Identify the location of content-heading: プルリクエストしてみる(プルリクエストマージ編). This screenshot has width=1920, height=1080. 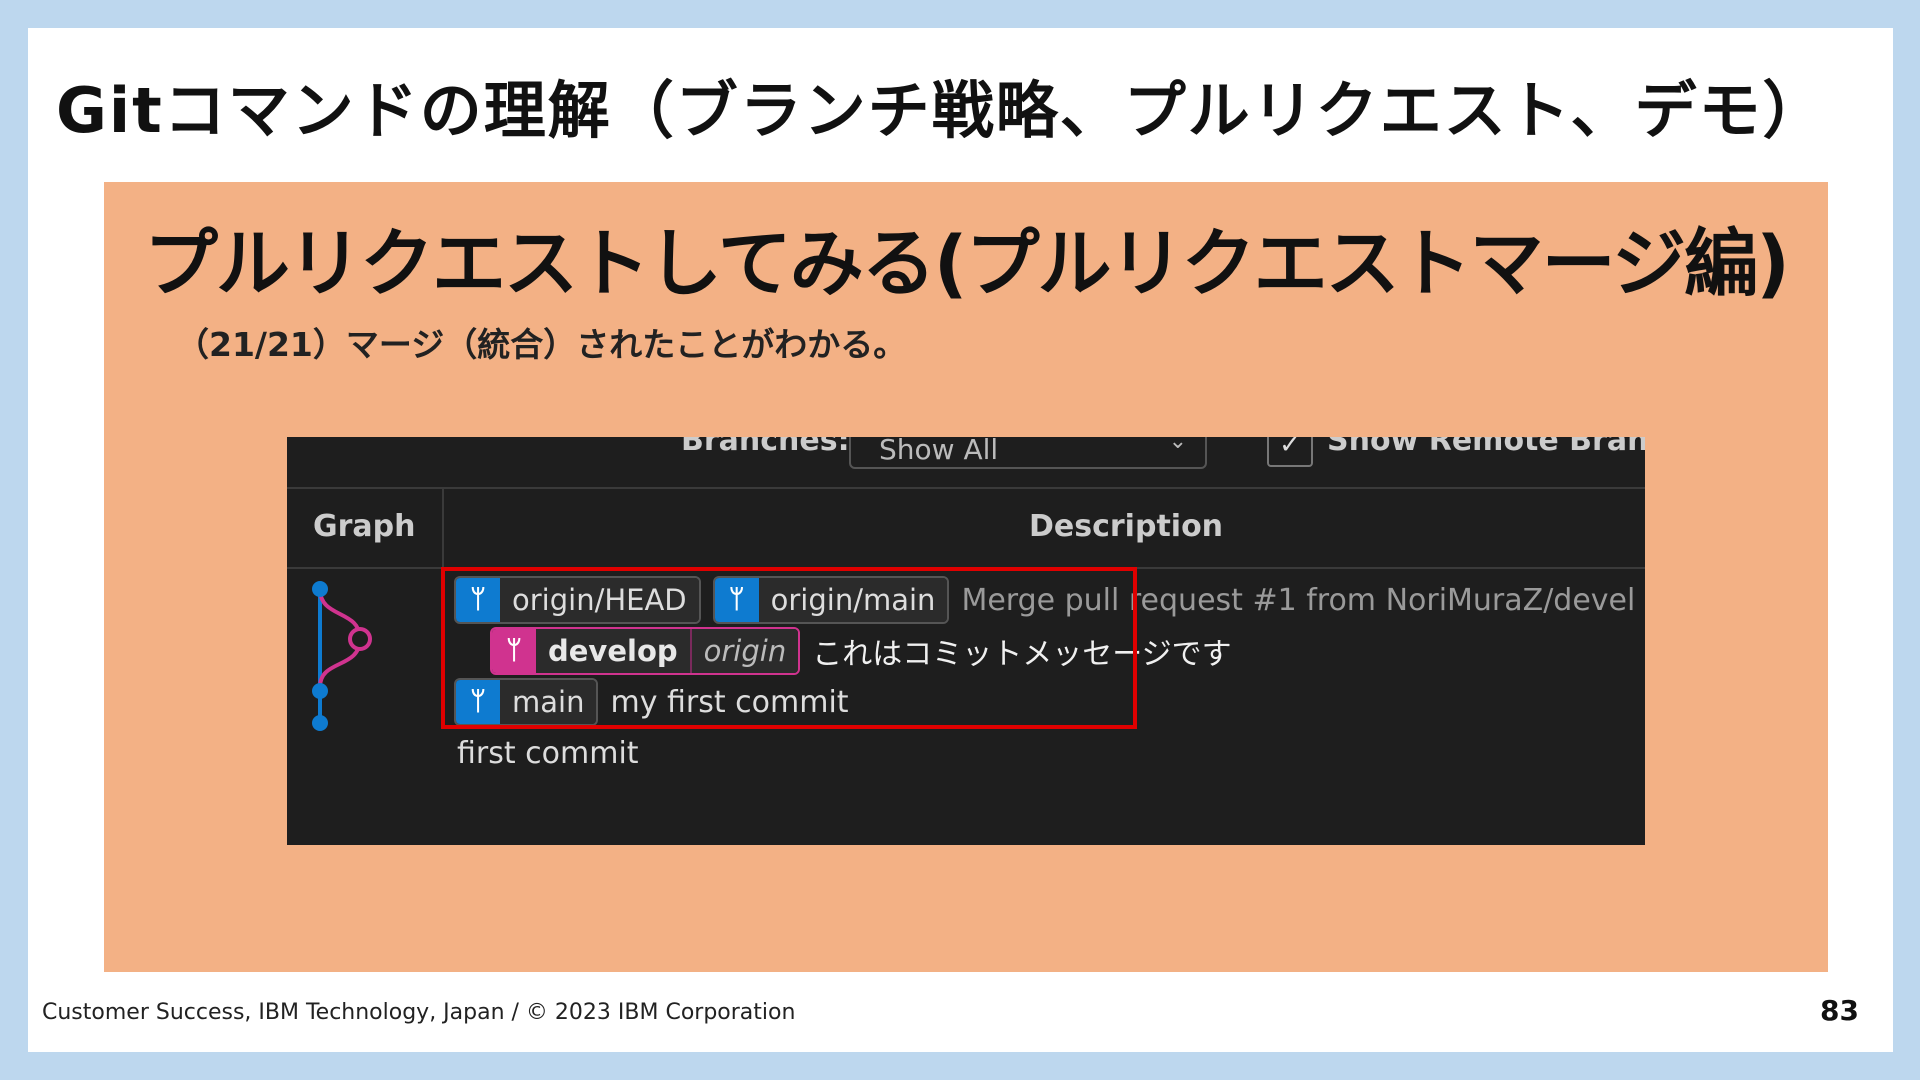
(967, 264).